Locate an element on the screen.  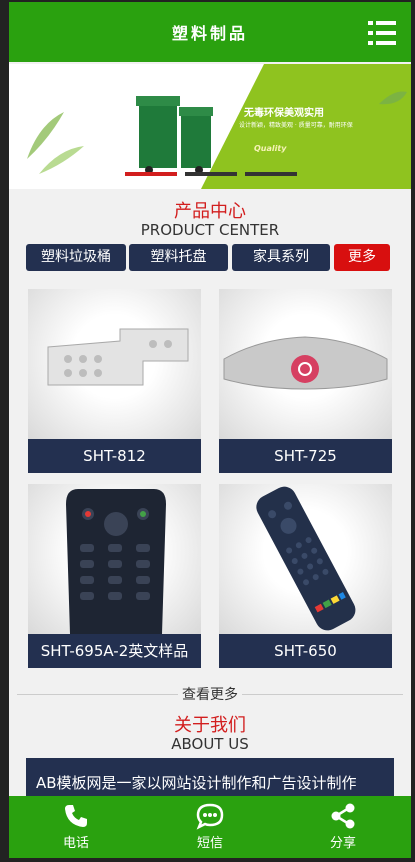
site-title: 塑料制品 is located at coordinates (209, 33).